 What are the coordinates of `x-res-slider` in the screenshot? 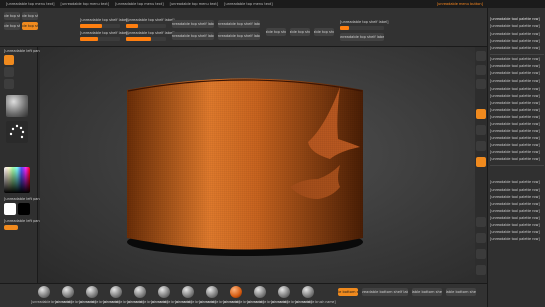 It's located at (362, 28).